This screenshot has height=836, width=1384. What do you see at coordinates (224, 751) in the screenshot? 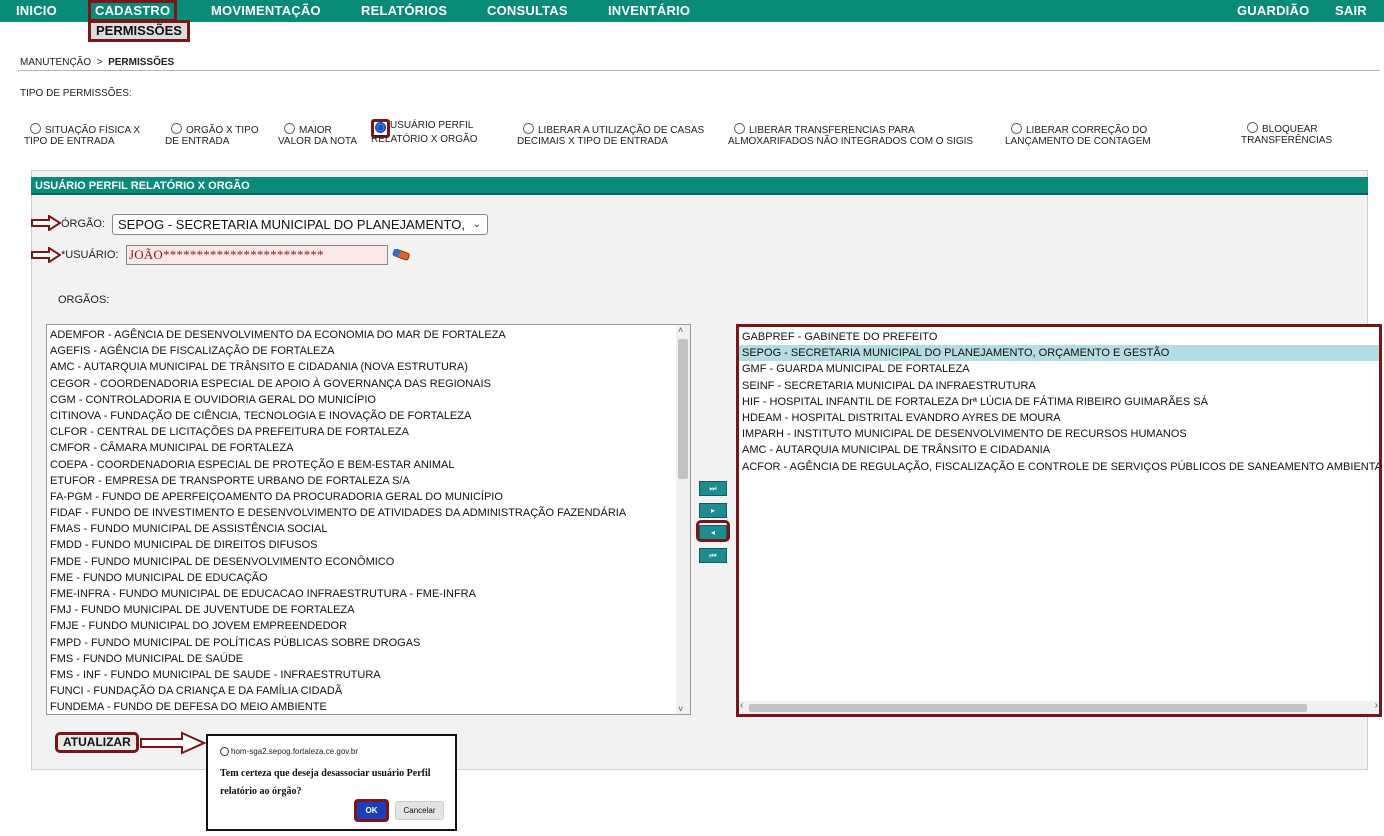
I see `globe-icon` at bounding box center [224, 751].